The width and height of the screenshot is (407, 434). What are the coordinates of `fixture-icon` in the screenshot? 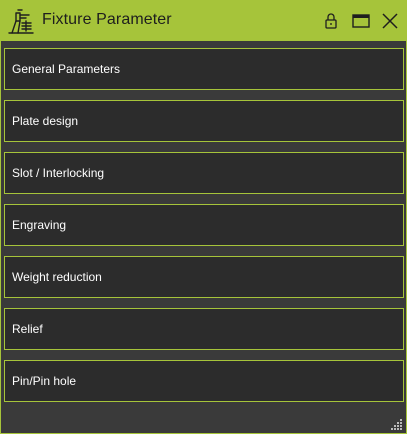 It's located at (21, 21).